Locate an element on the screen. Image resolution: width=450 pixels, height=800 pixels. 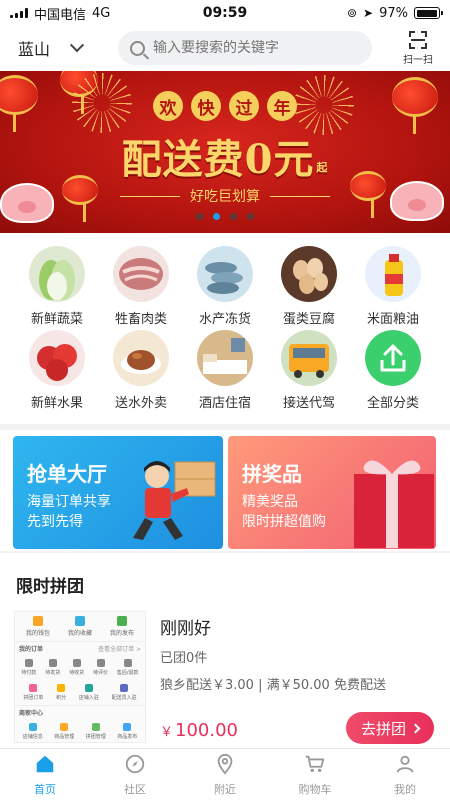
wallet-icon is located at coordinates (37, 621).